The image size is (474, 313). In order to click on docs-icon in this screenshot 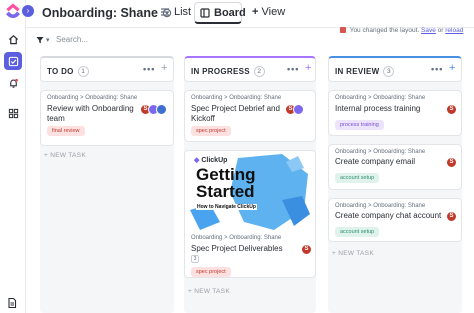, I will do `click(12, 303)`.